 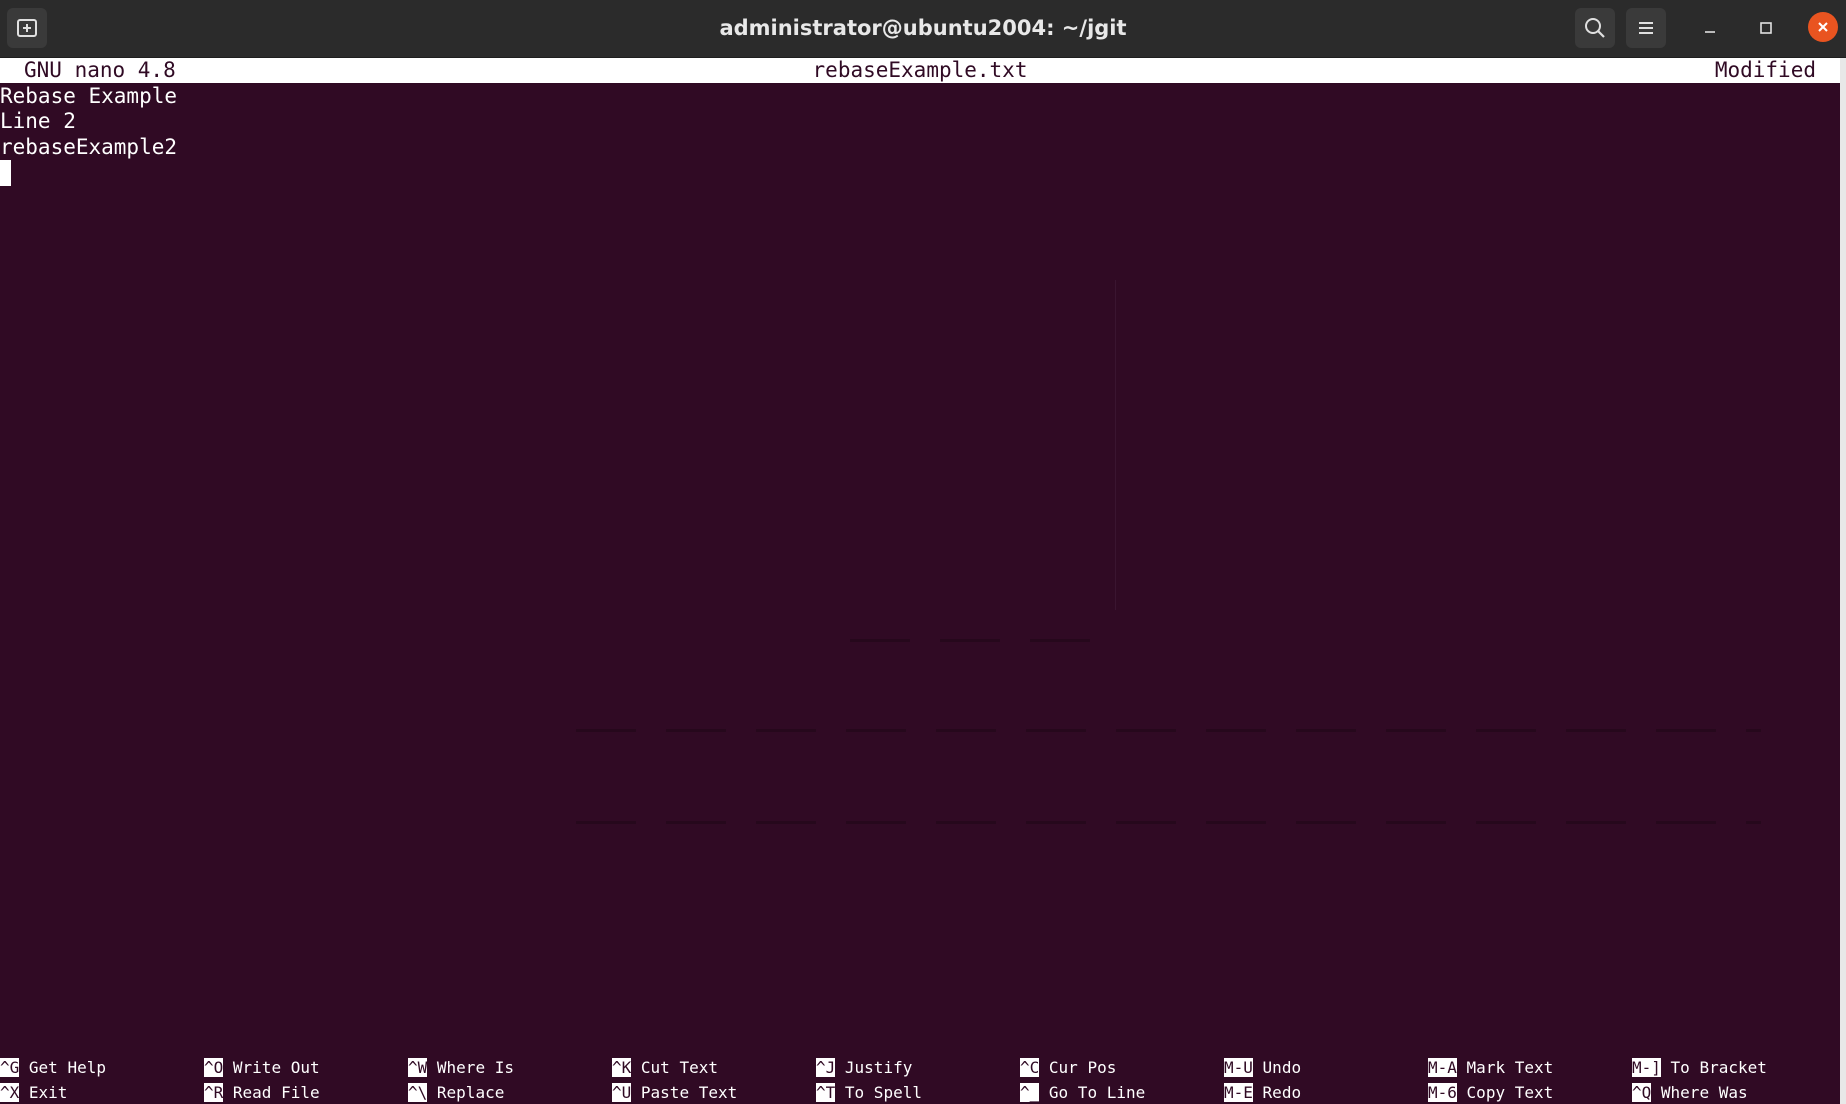 I want to click on shortcut-label: To Bracket, so click(x=1718, y=1067).